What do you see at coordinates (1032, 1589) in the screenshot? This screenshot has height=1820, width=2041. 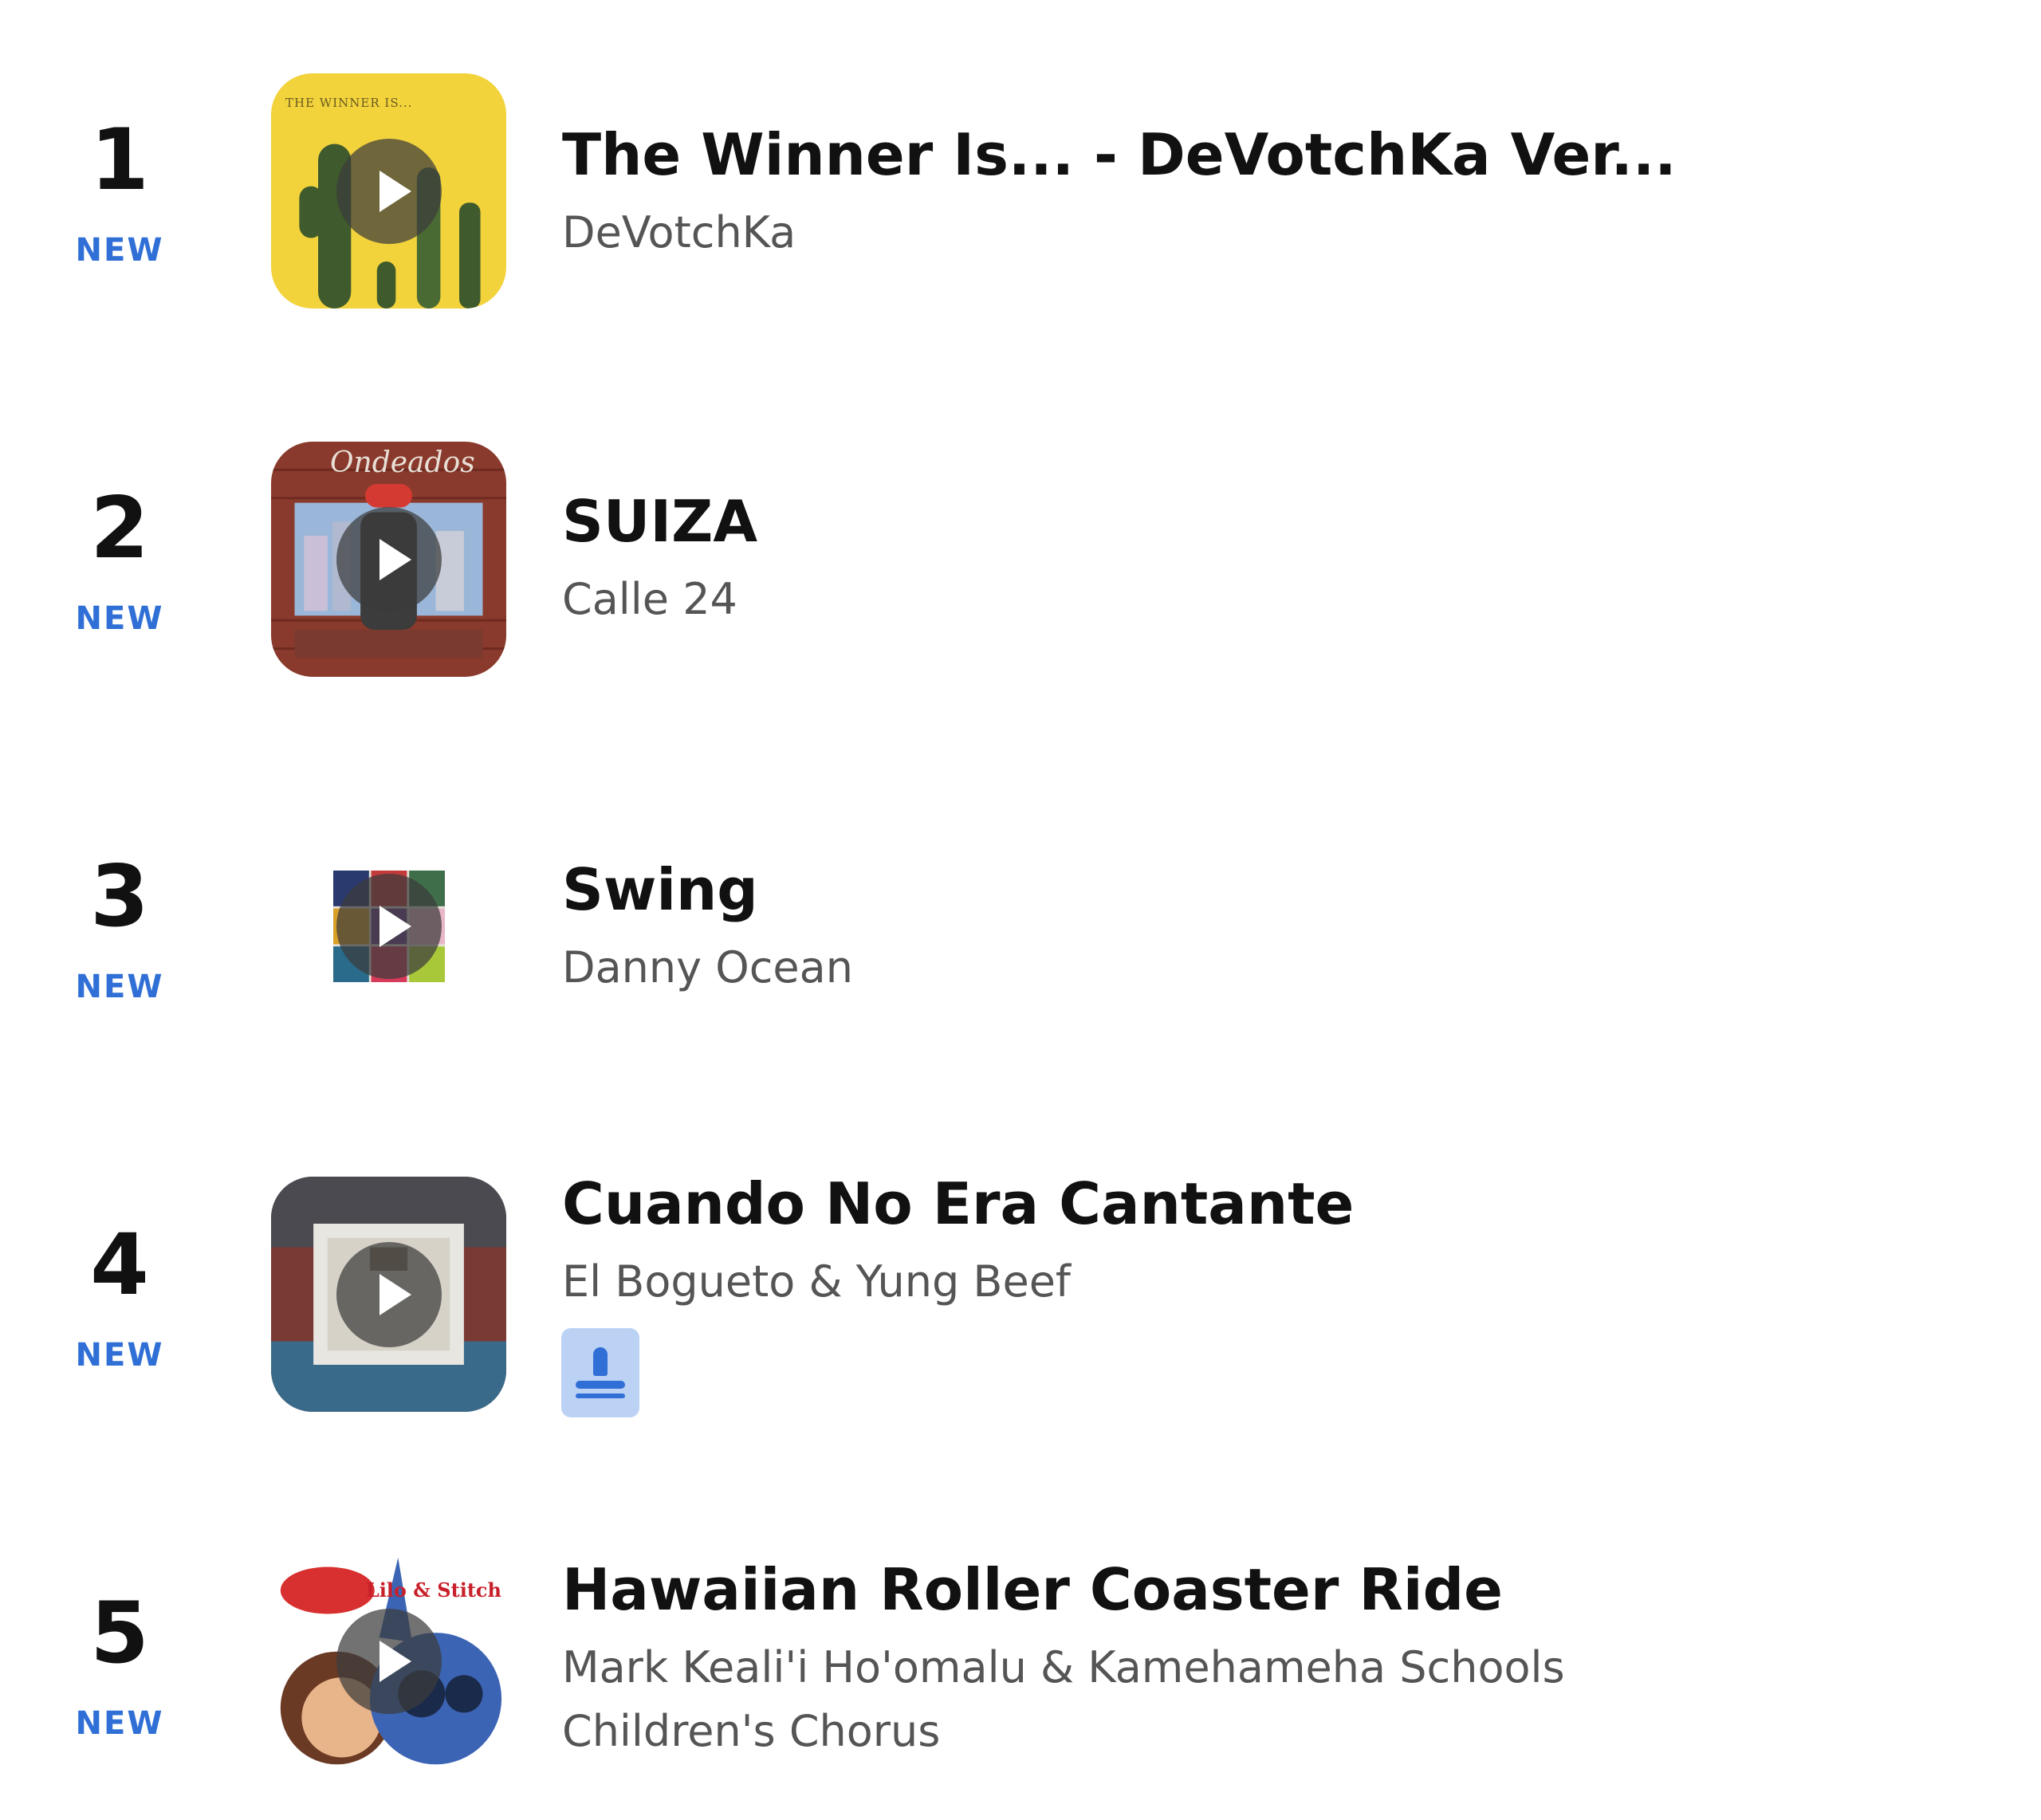 I see `song-title: Hawaiian Roller Coaster Ride` at bounding box center [1032, 1589].